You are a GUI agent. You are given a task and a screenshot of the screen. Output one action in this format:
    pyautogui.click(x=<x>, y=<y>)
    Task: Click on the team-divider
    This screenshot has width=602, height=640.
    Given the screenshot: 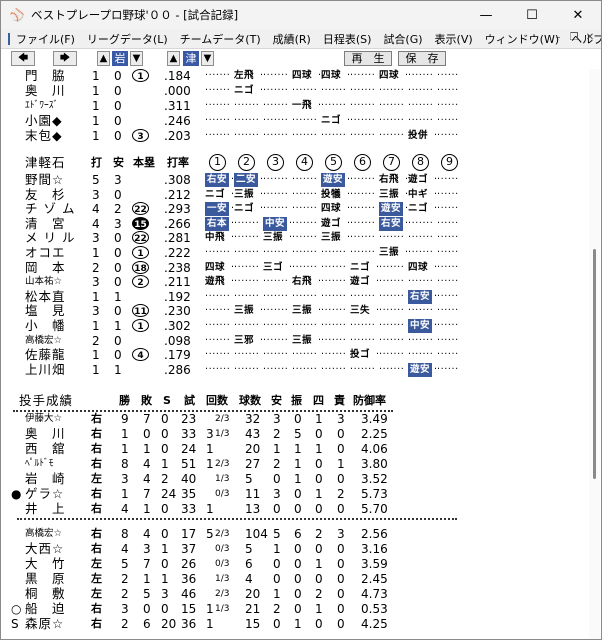 What is the action you would take?
    pyautogui.click(x=237, y=519)
    